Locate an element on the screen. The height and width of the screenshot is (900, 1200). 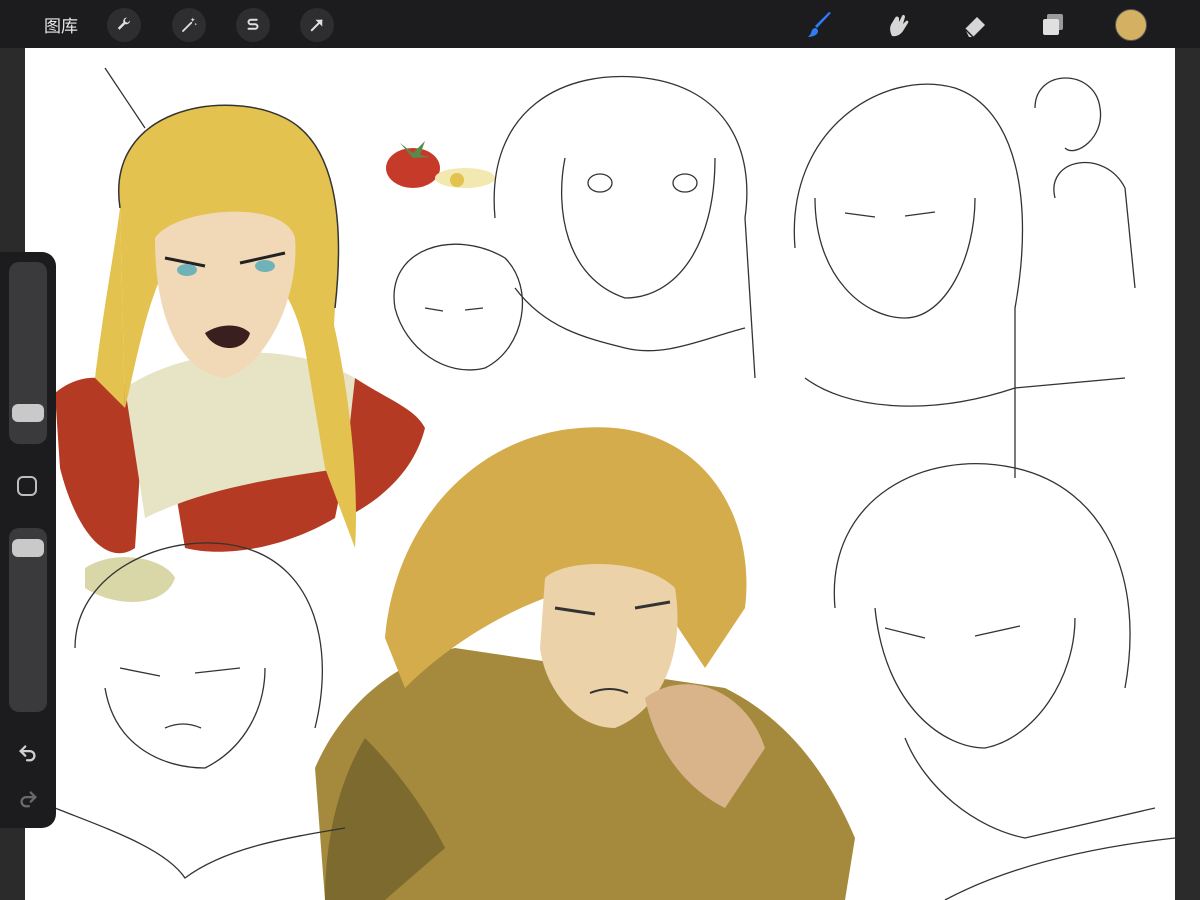
undo-icon is located at coordinates (28, 752).